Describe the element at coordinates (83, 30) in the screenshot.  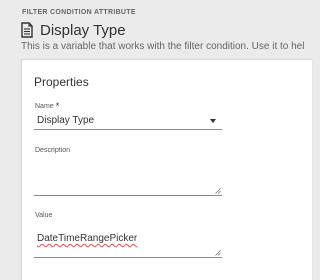
I see `page-title: Display Type` at that location.